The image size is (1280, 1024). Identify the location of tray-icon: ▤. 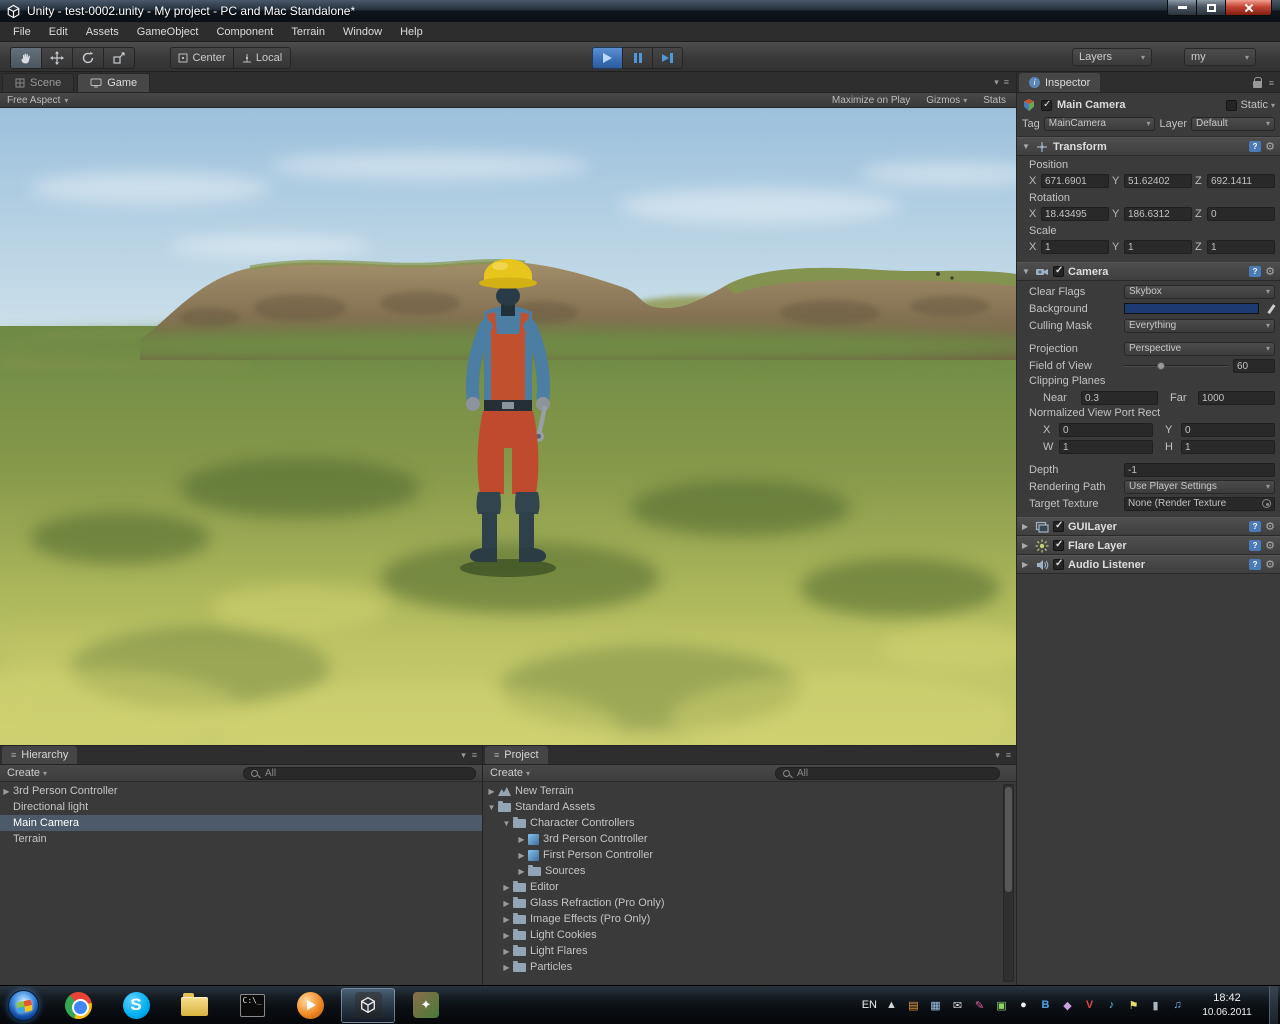
(913, 1005).